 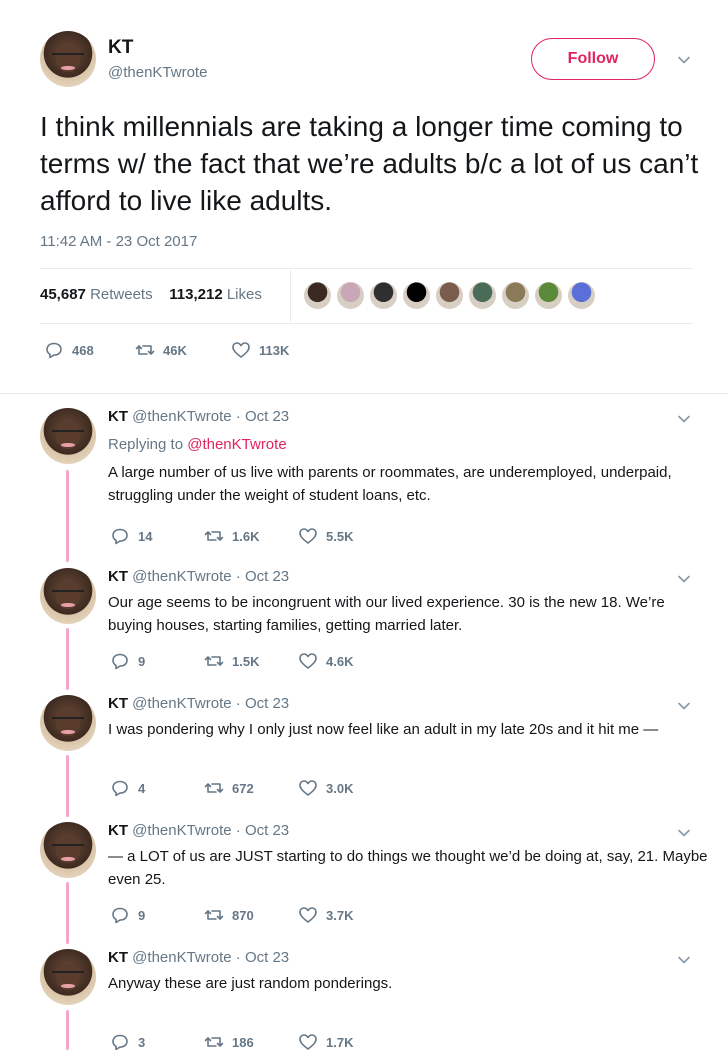 What do you see at coordinates (250, 983) in the screenshot?
I see `reply-text: Anyway these are just random ponderings.` at bounding box center [250, 983].